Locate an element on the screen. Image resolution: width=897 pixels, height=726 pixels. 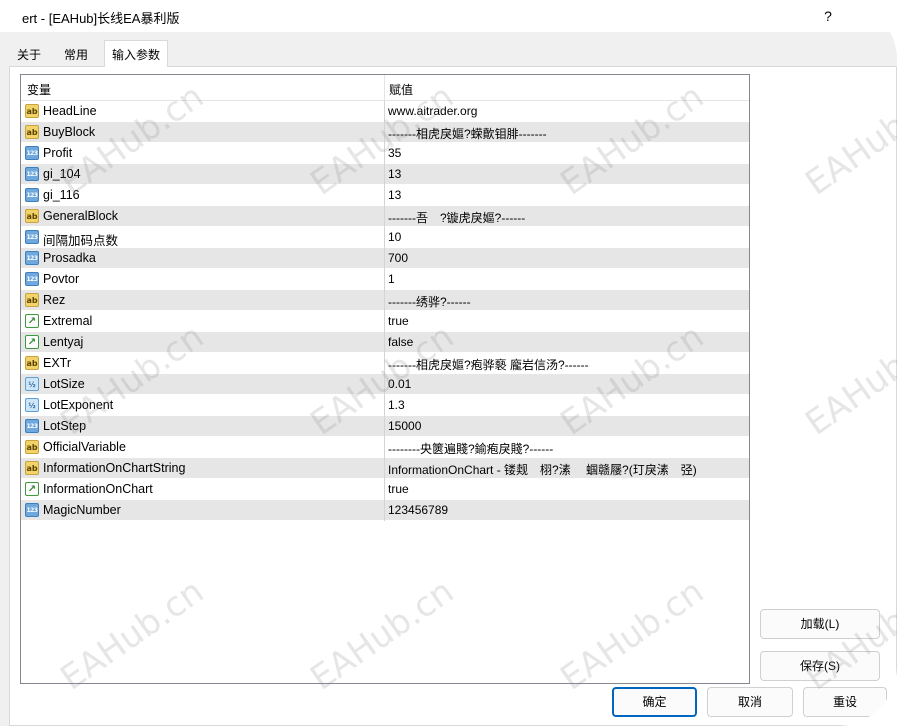
table-row: ↗ InformationOnChart true is located at coordinates (385, 489).